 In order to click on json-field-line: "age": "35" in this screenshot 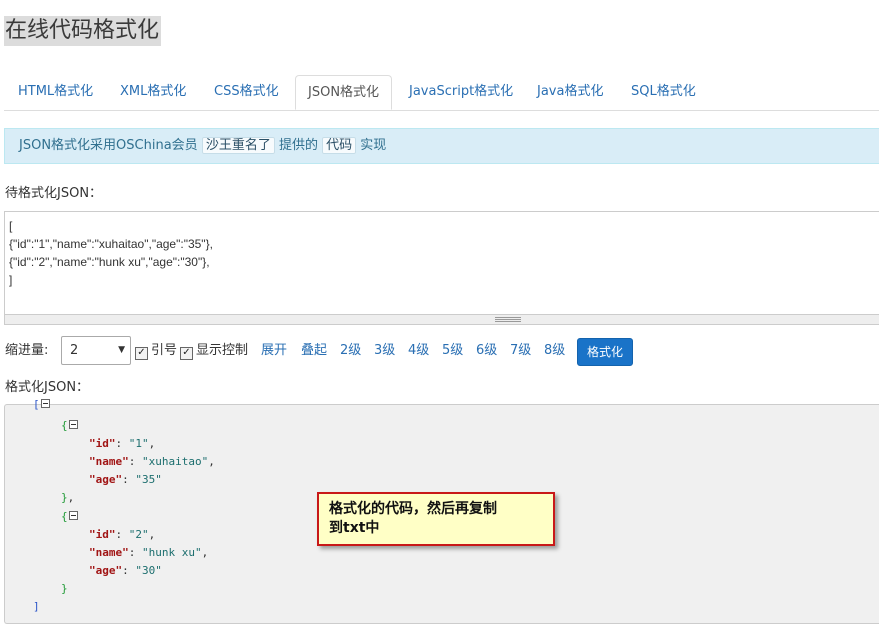, I will do `click(125, 479)`.